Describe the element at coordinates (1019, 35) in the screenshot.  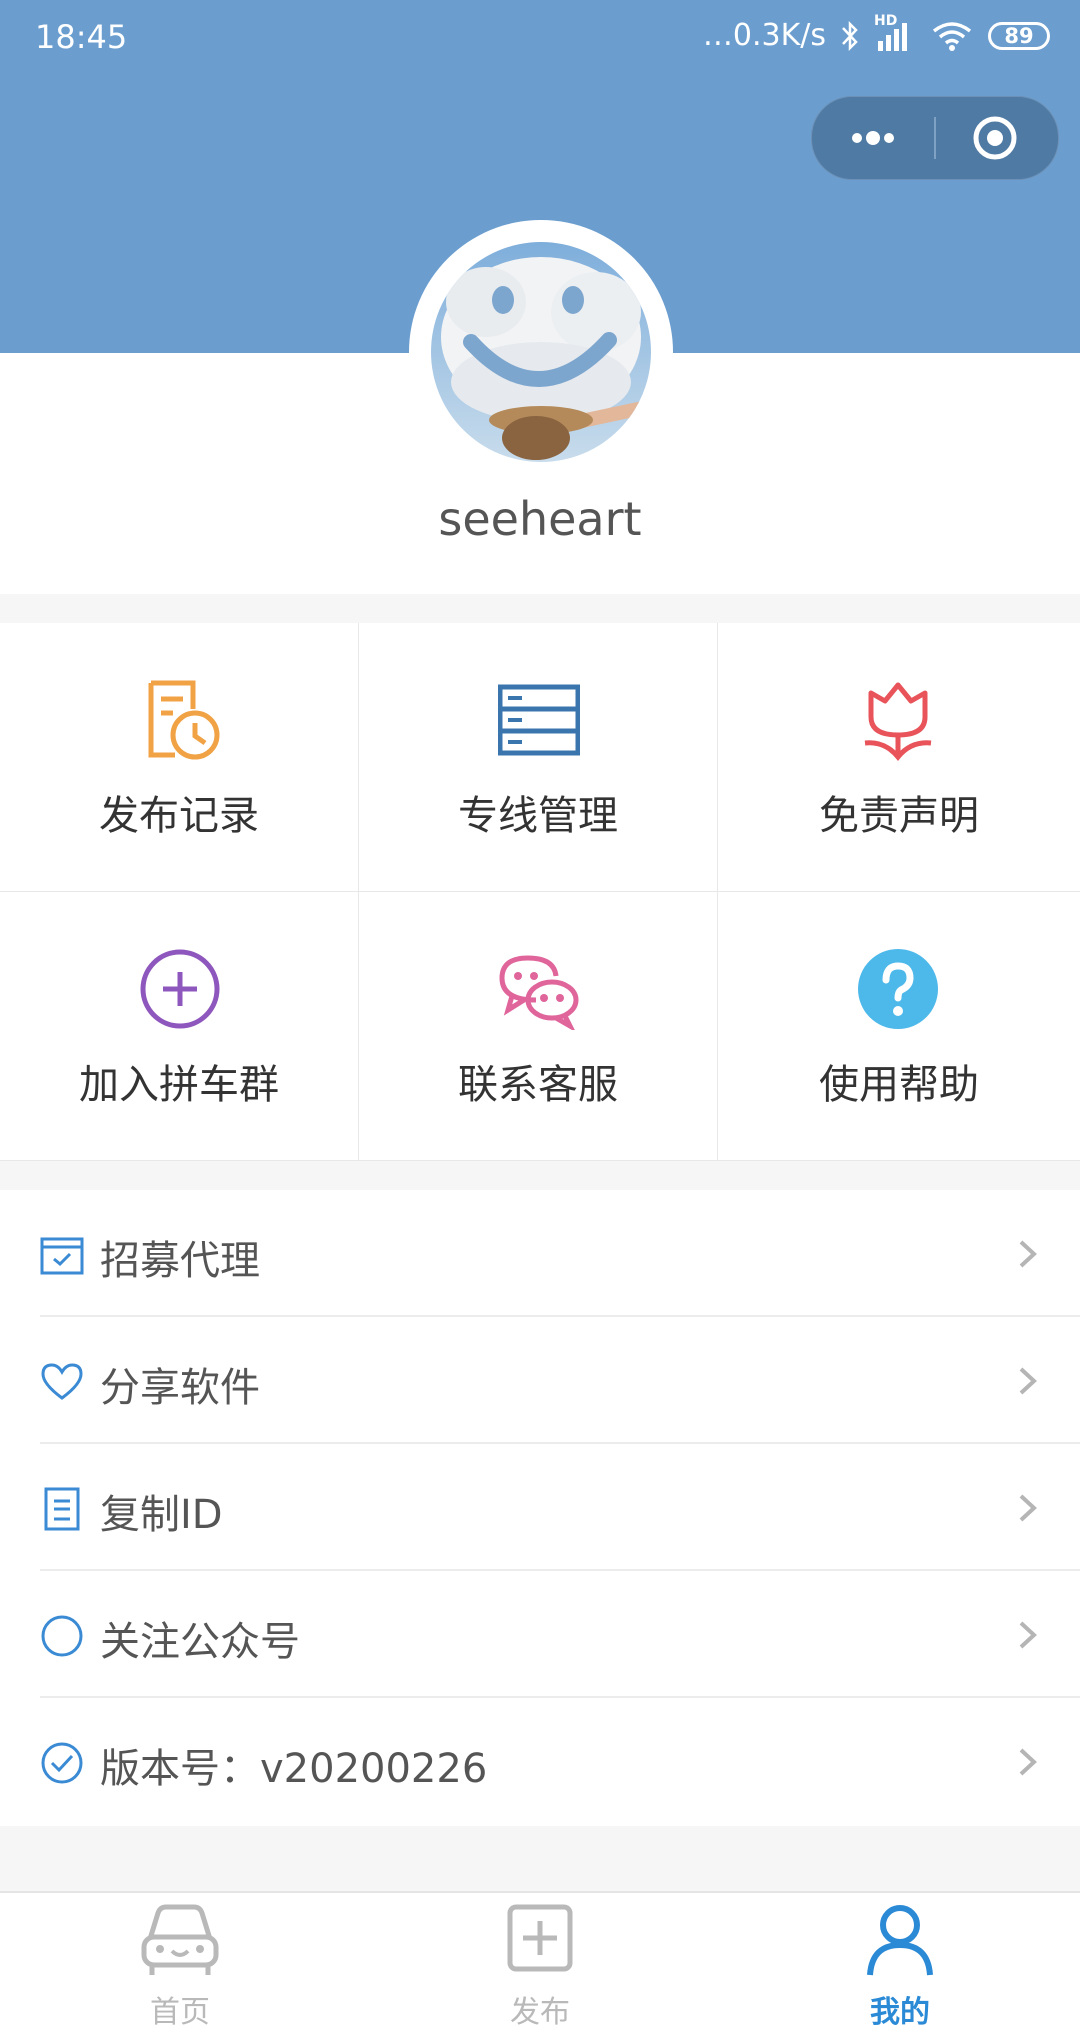
I see `battery-indicator: 89` at that location.